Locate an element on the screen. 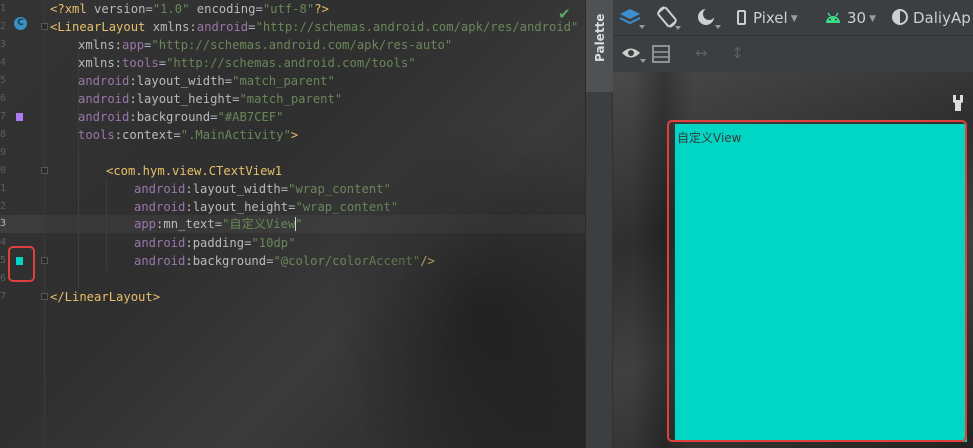 Image resolution: width=973 pixels, height=448 pixels. line-number: 6 is located at coordinates (3, 98).